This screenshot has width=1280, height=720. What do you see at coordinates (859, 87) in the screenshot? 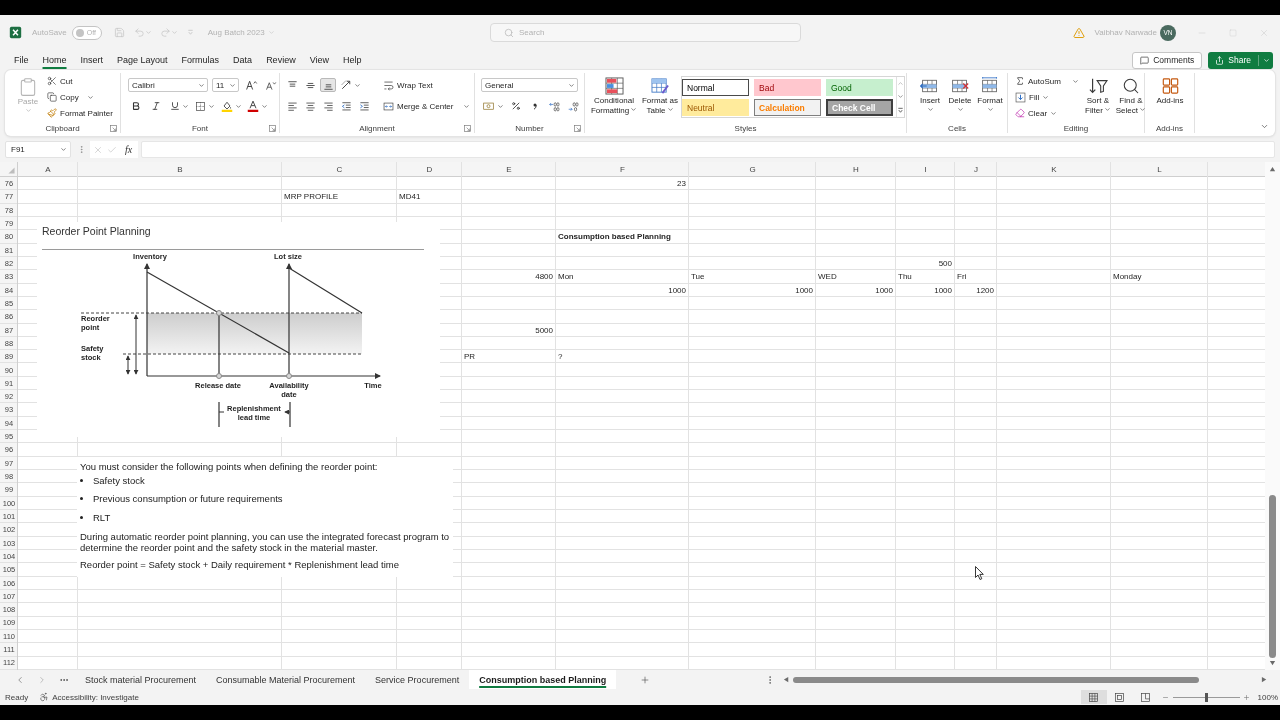
I see `cell-style-option: Good` at bounding box center [859, 87].